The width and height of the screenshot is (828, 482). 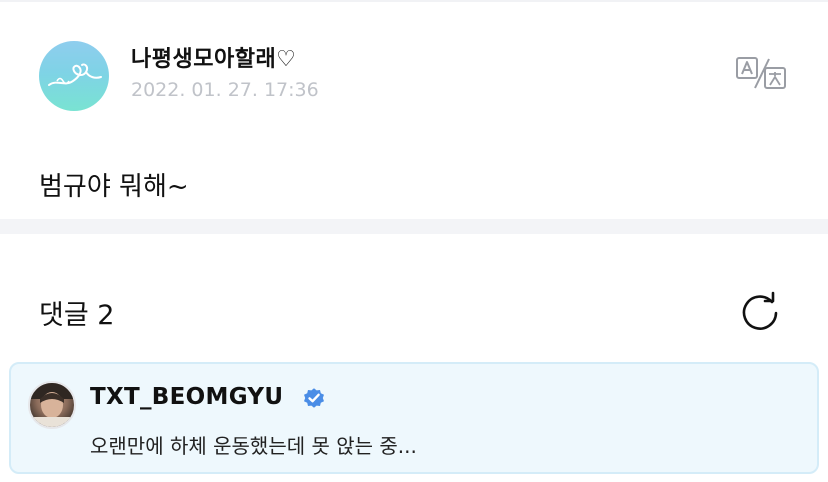 What do you see at coordinates (114, 187) in the screenshot?
I see `post-body-text: 범규야 뭐해~` at bounding box center [114, 187].